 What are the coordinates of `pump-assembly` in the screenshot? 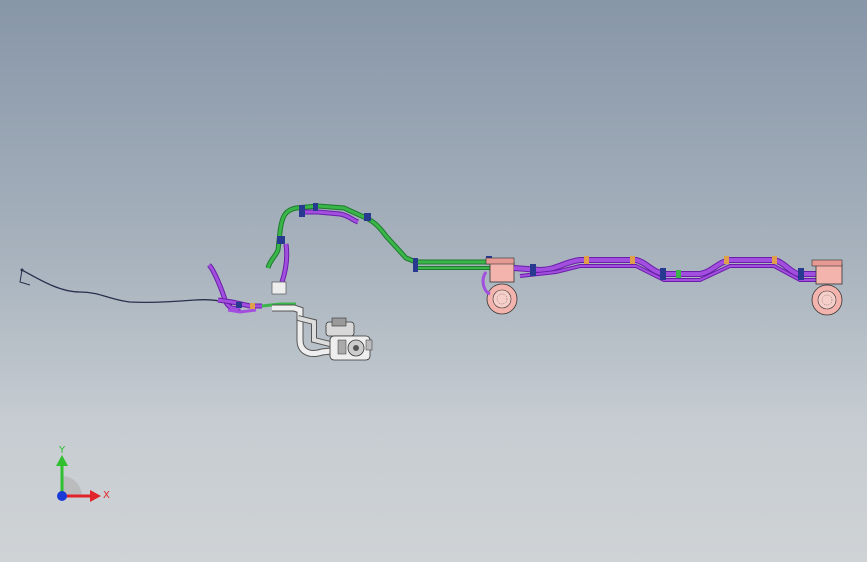 It's located at (322, 332).